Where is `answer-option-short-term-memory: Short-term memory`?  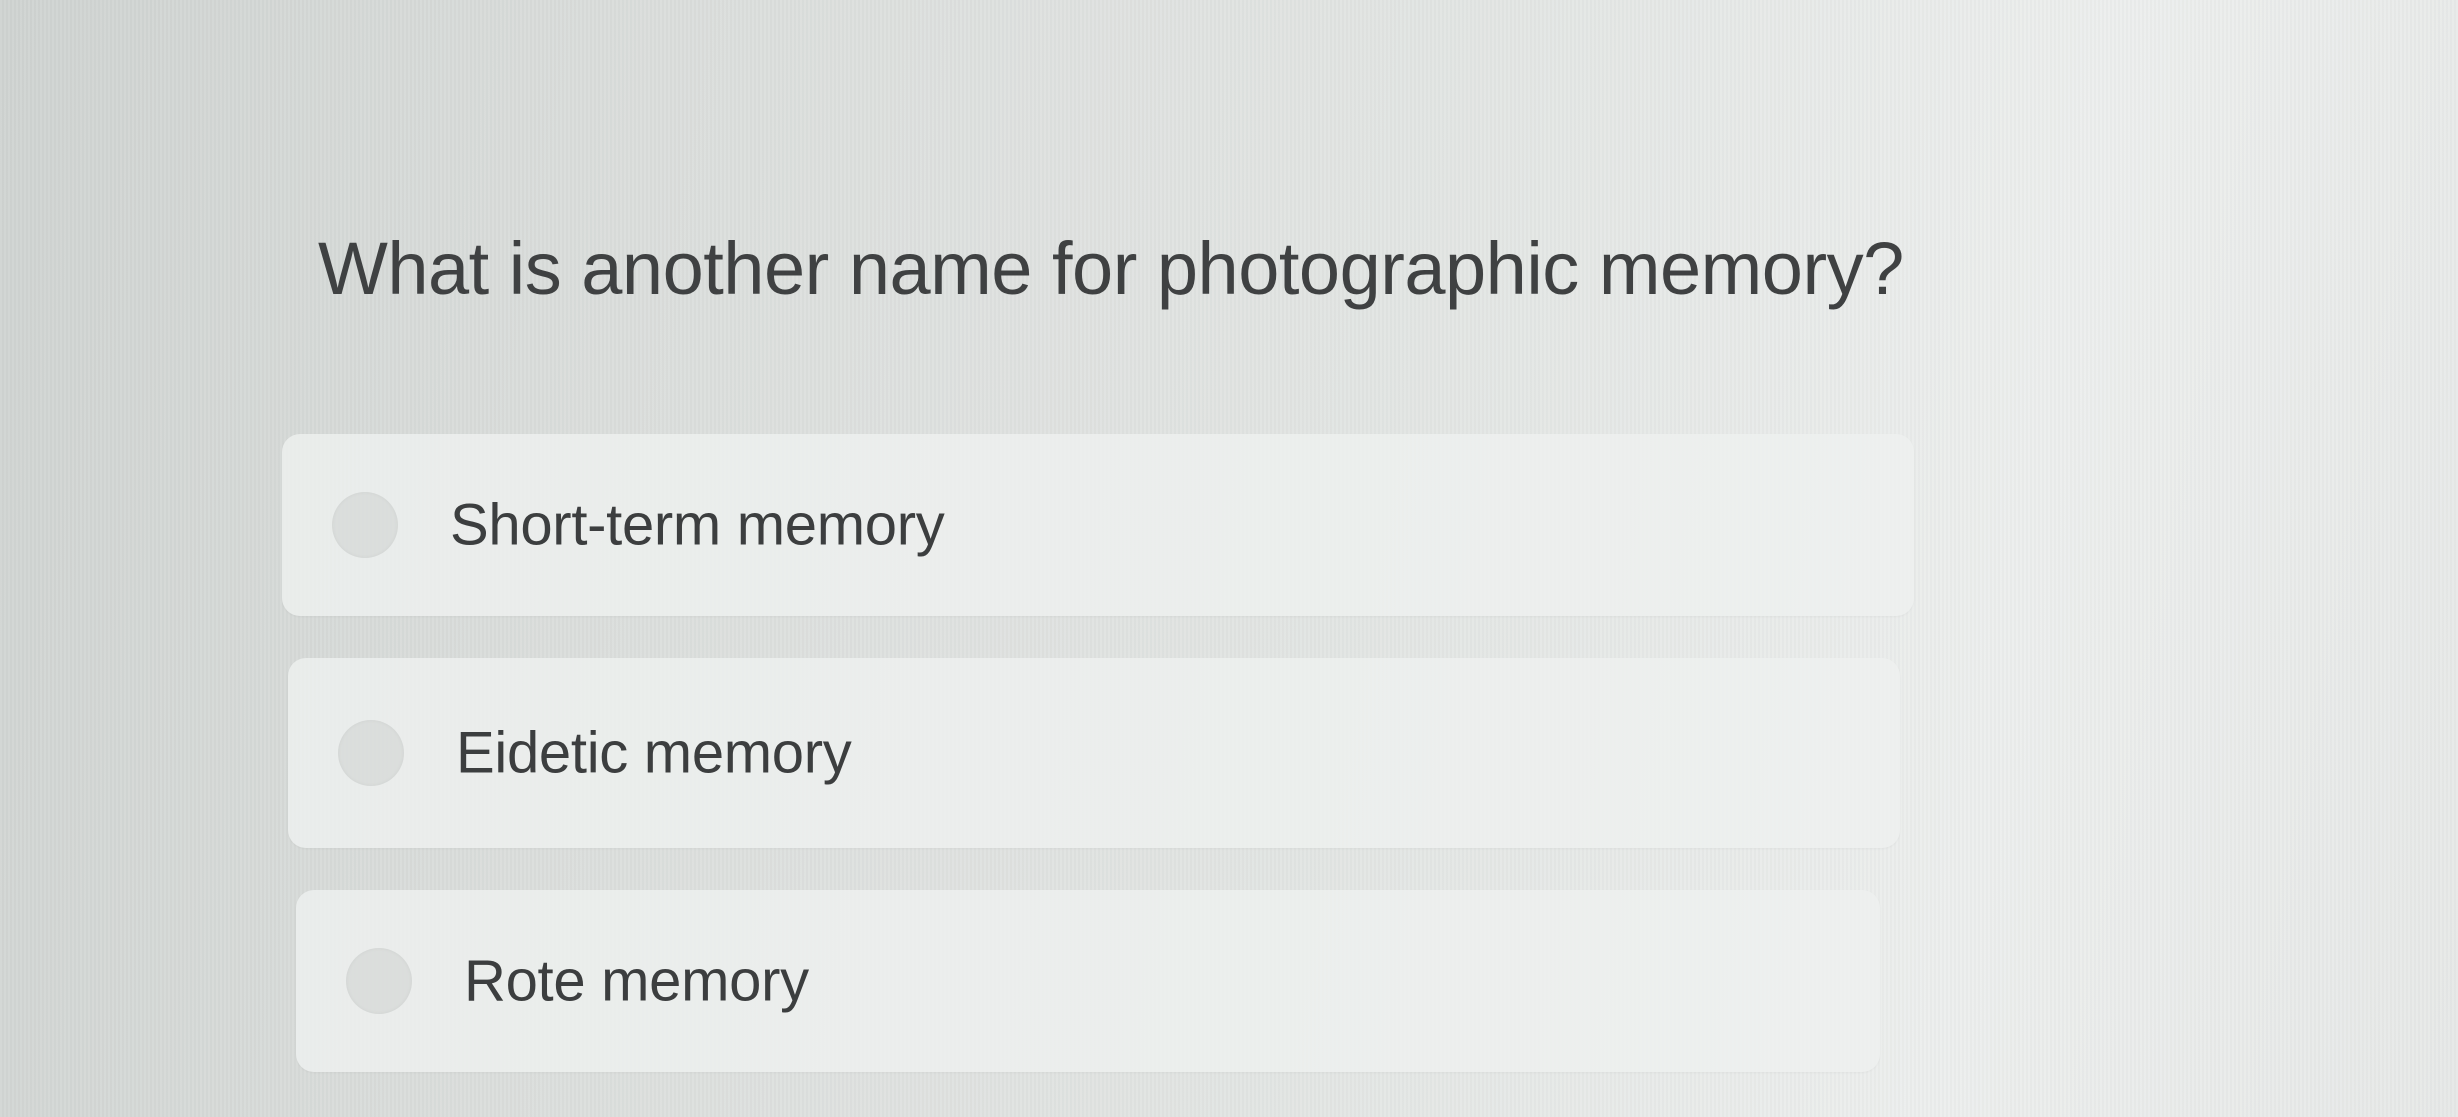
answer-option-short-term-memory: Short-term memory is located at coordinates (1098, 525).